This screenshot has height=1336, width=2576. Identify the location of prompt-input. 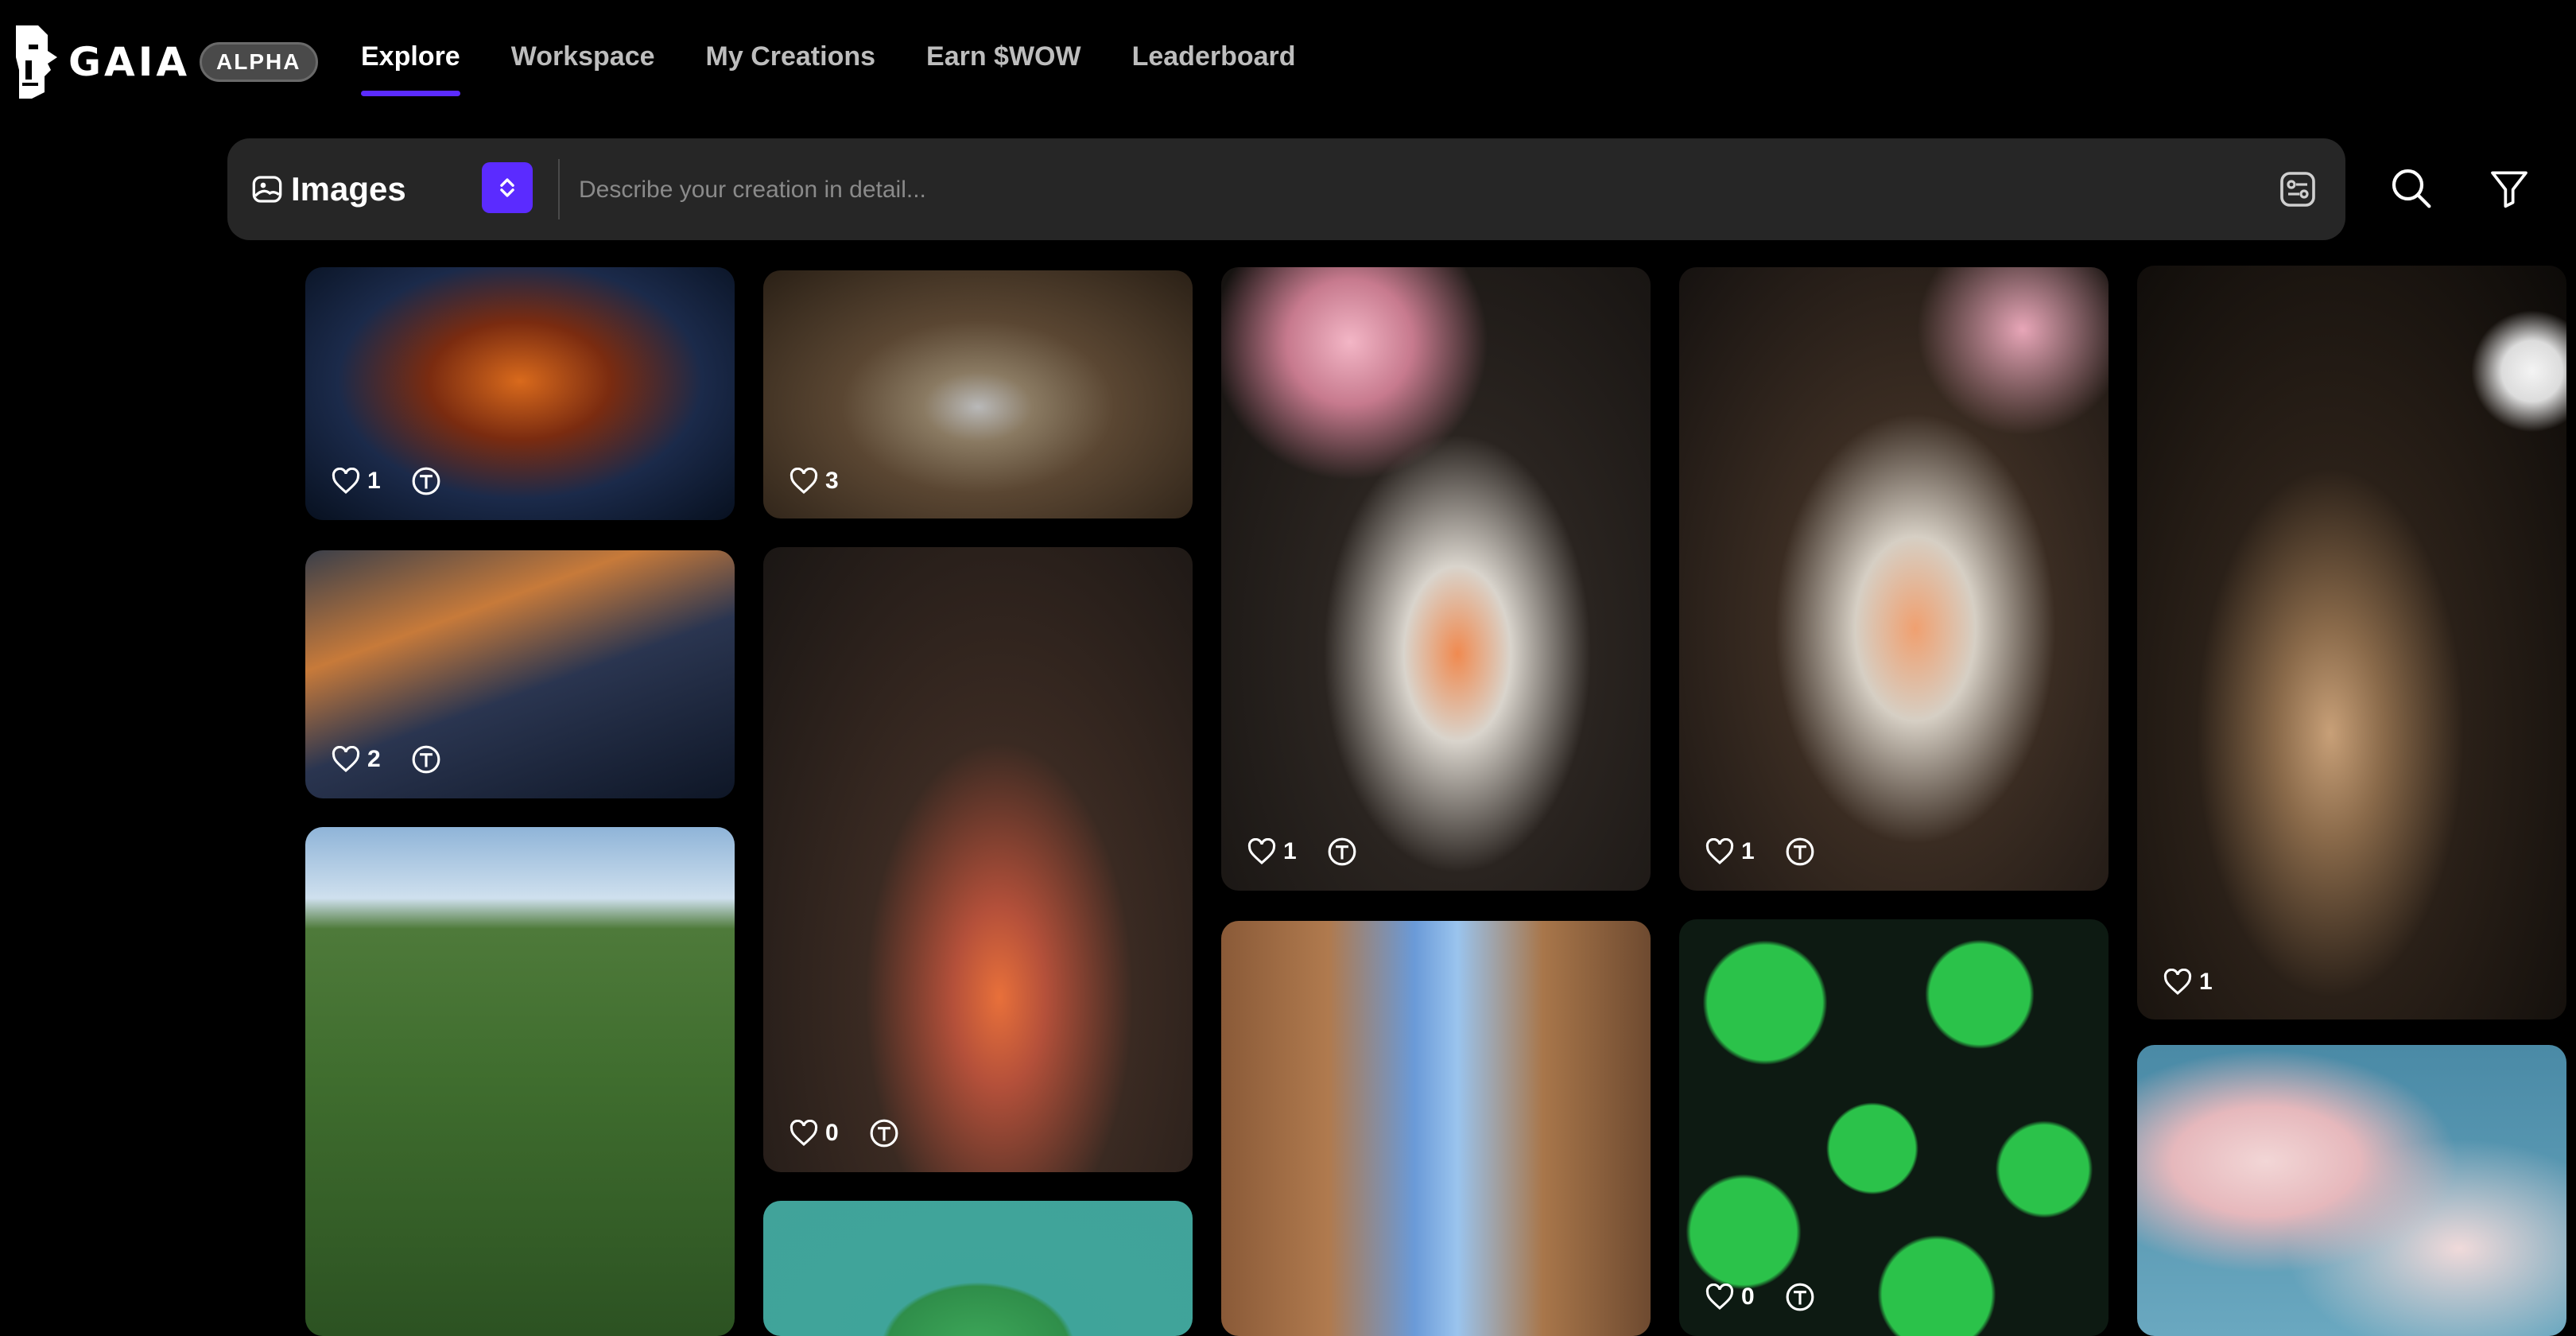
(1410, 190).